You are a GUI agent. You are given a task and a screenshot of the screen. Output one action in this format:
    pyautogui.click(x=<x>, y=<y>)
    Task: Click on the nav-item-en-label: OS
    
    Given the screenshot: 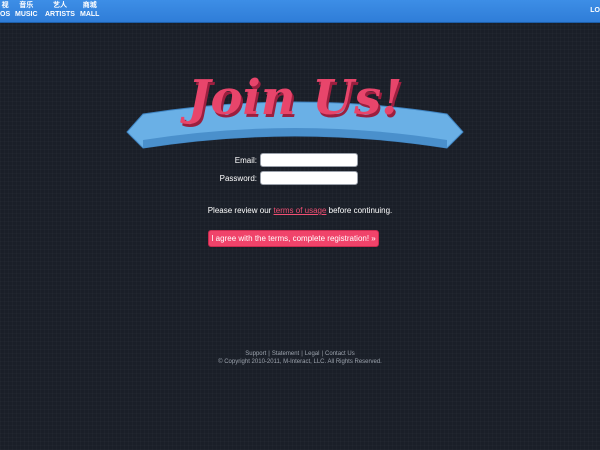 What is the action you would take?
    pyautogui.click(x=5, y=14)
    